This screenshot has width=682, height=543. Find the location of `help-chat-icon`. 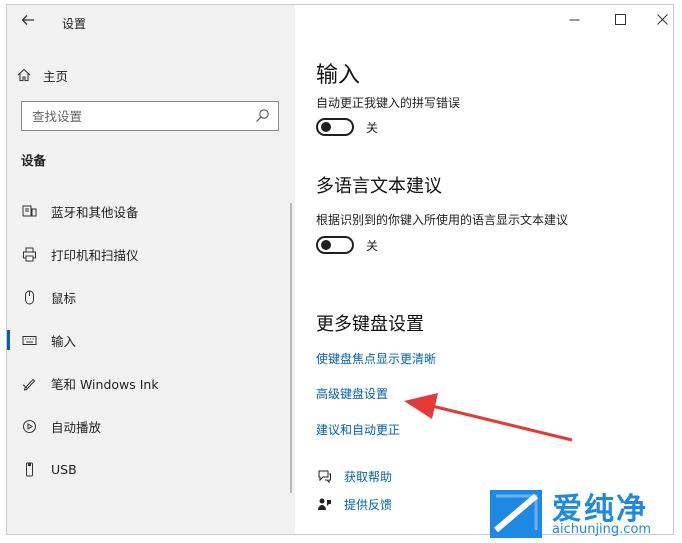

help-chat-icon is located at coordinates (324, 477).